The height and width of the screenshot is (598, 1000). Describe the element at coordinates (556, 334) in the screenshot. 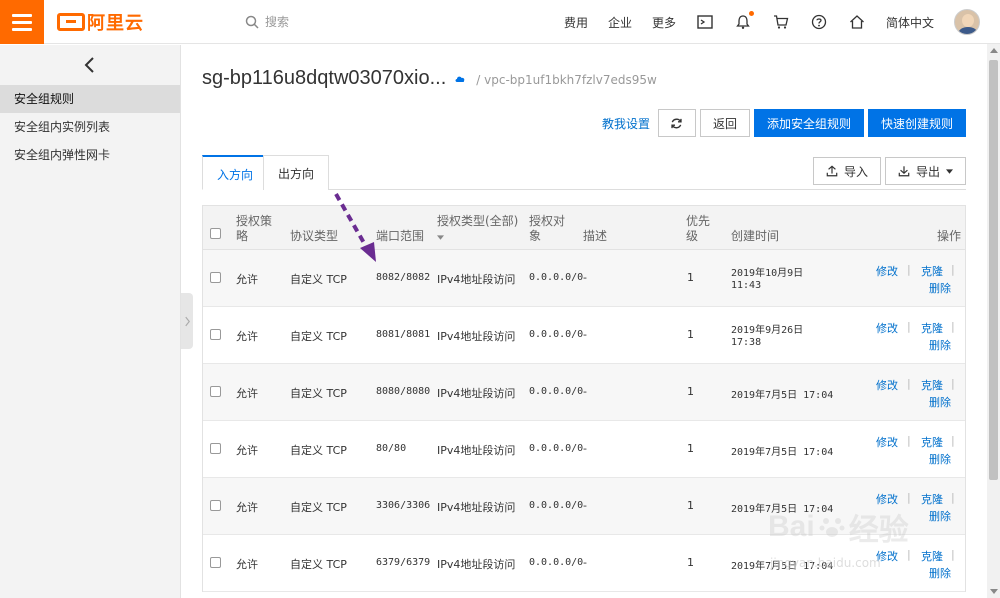

I see `cell-auth-object: 0.0.0.0/0` at that location.